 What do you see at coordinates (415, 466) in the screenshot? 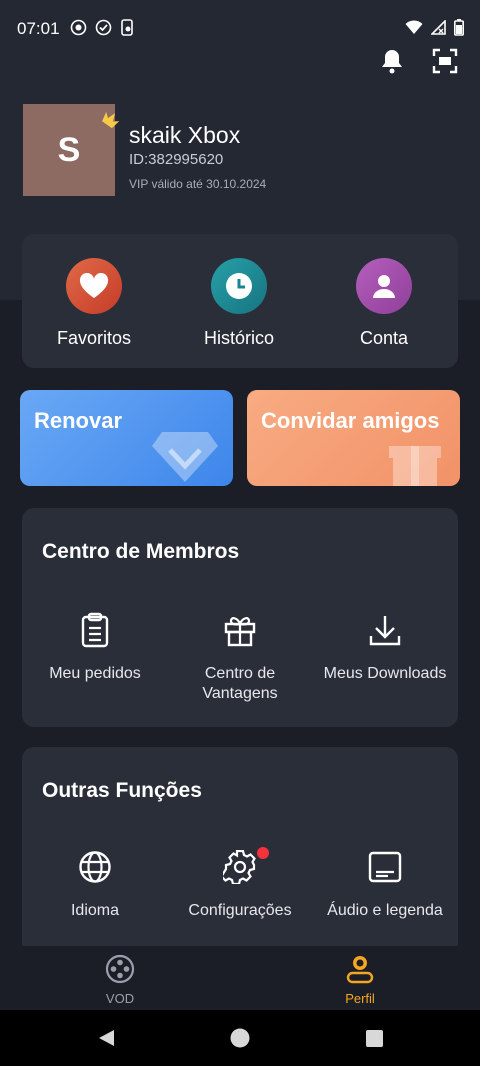
I see `gift-box-icon` at bounding box center [415, 466].